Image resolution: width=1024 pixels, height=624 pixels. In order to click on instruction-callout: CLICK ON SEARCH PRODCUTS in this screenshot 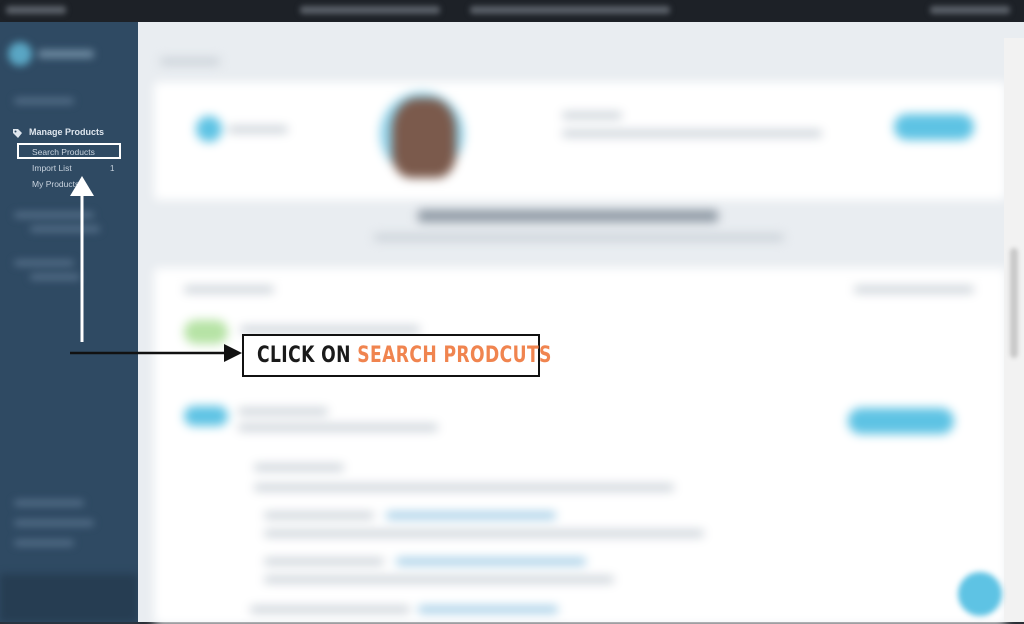, I will do `click(396, 355)`.